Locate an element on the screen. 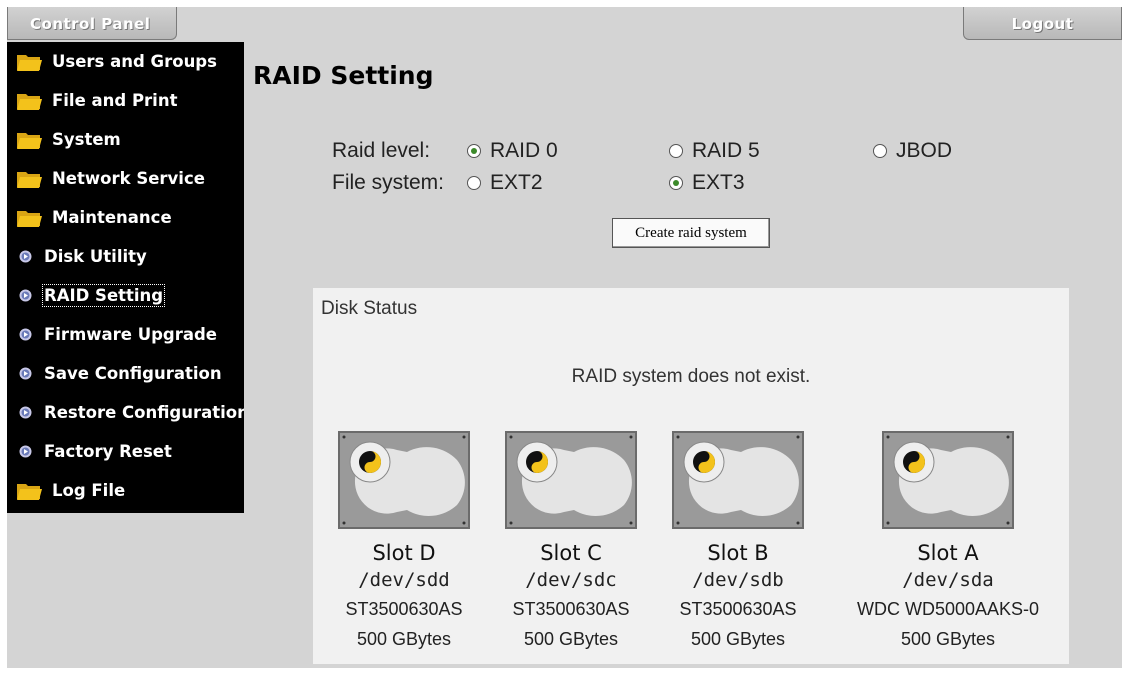 The image size is (1122, 675). sidebar-item-maintenance: Maintenance is located at coordinates (125, 217).